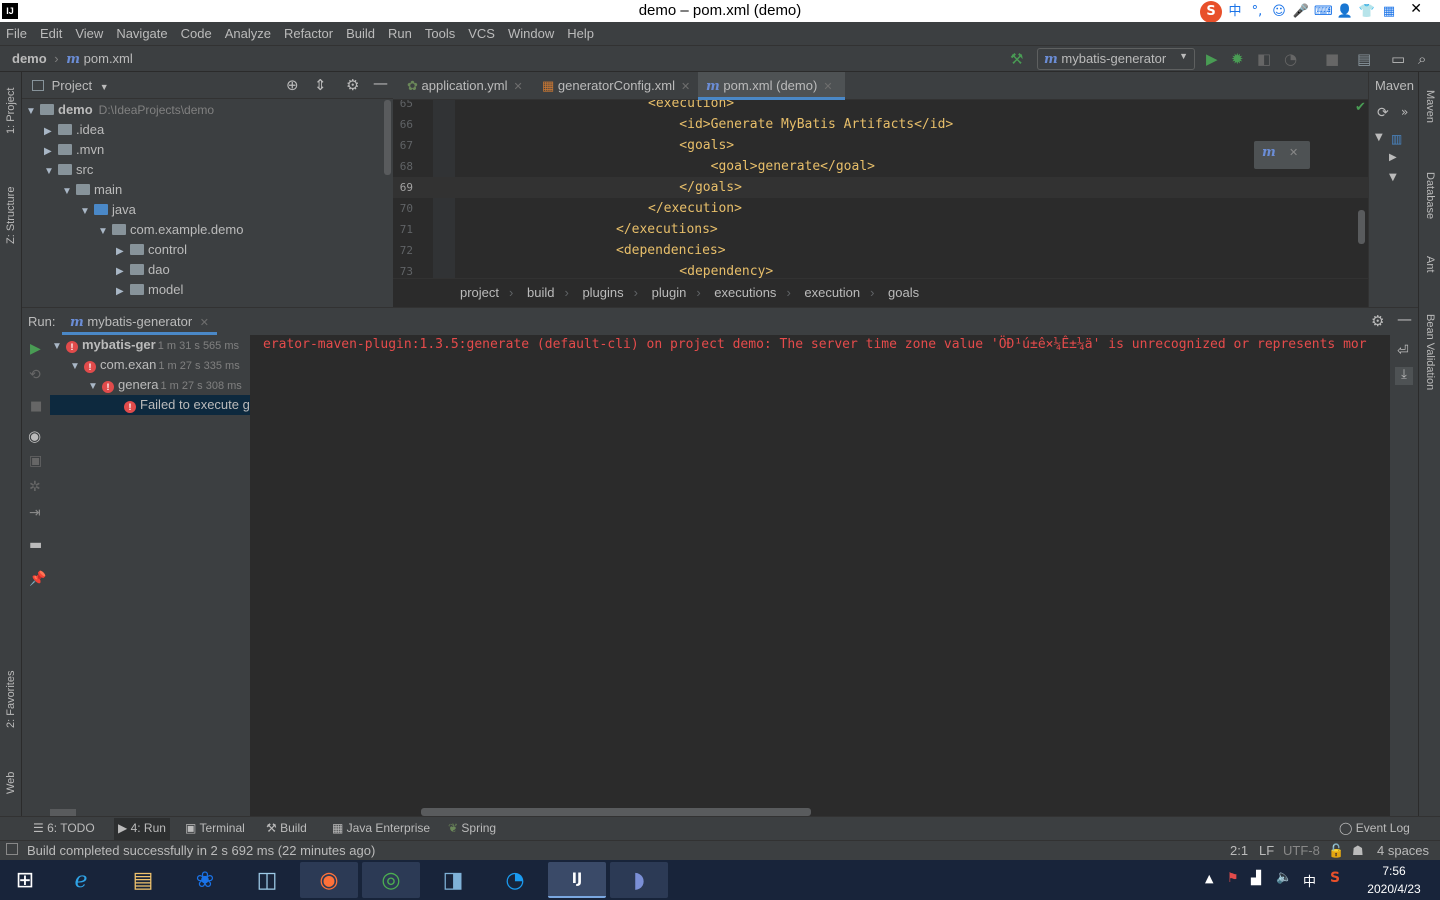  What do you see at coordinates (35, 461) in the screenshot?
I see `camera-icon: ▣` at bounding box center [35, 461].